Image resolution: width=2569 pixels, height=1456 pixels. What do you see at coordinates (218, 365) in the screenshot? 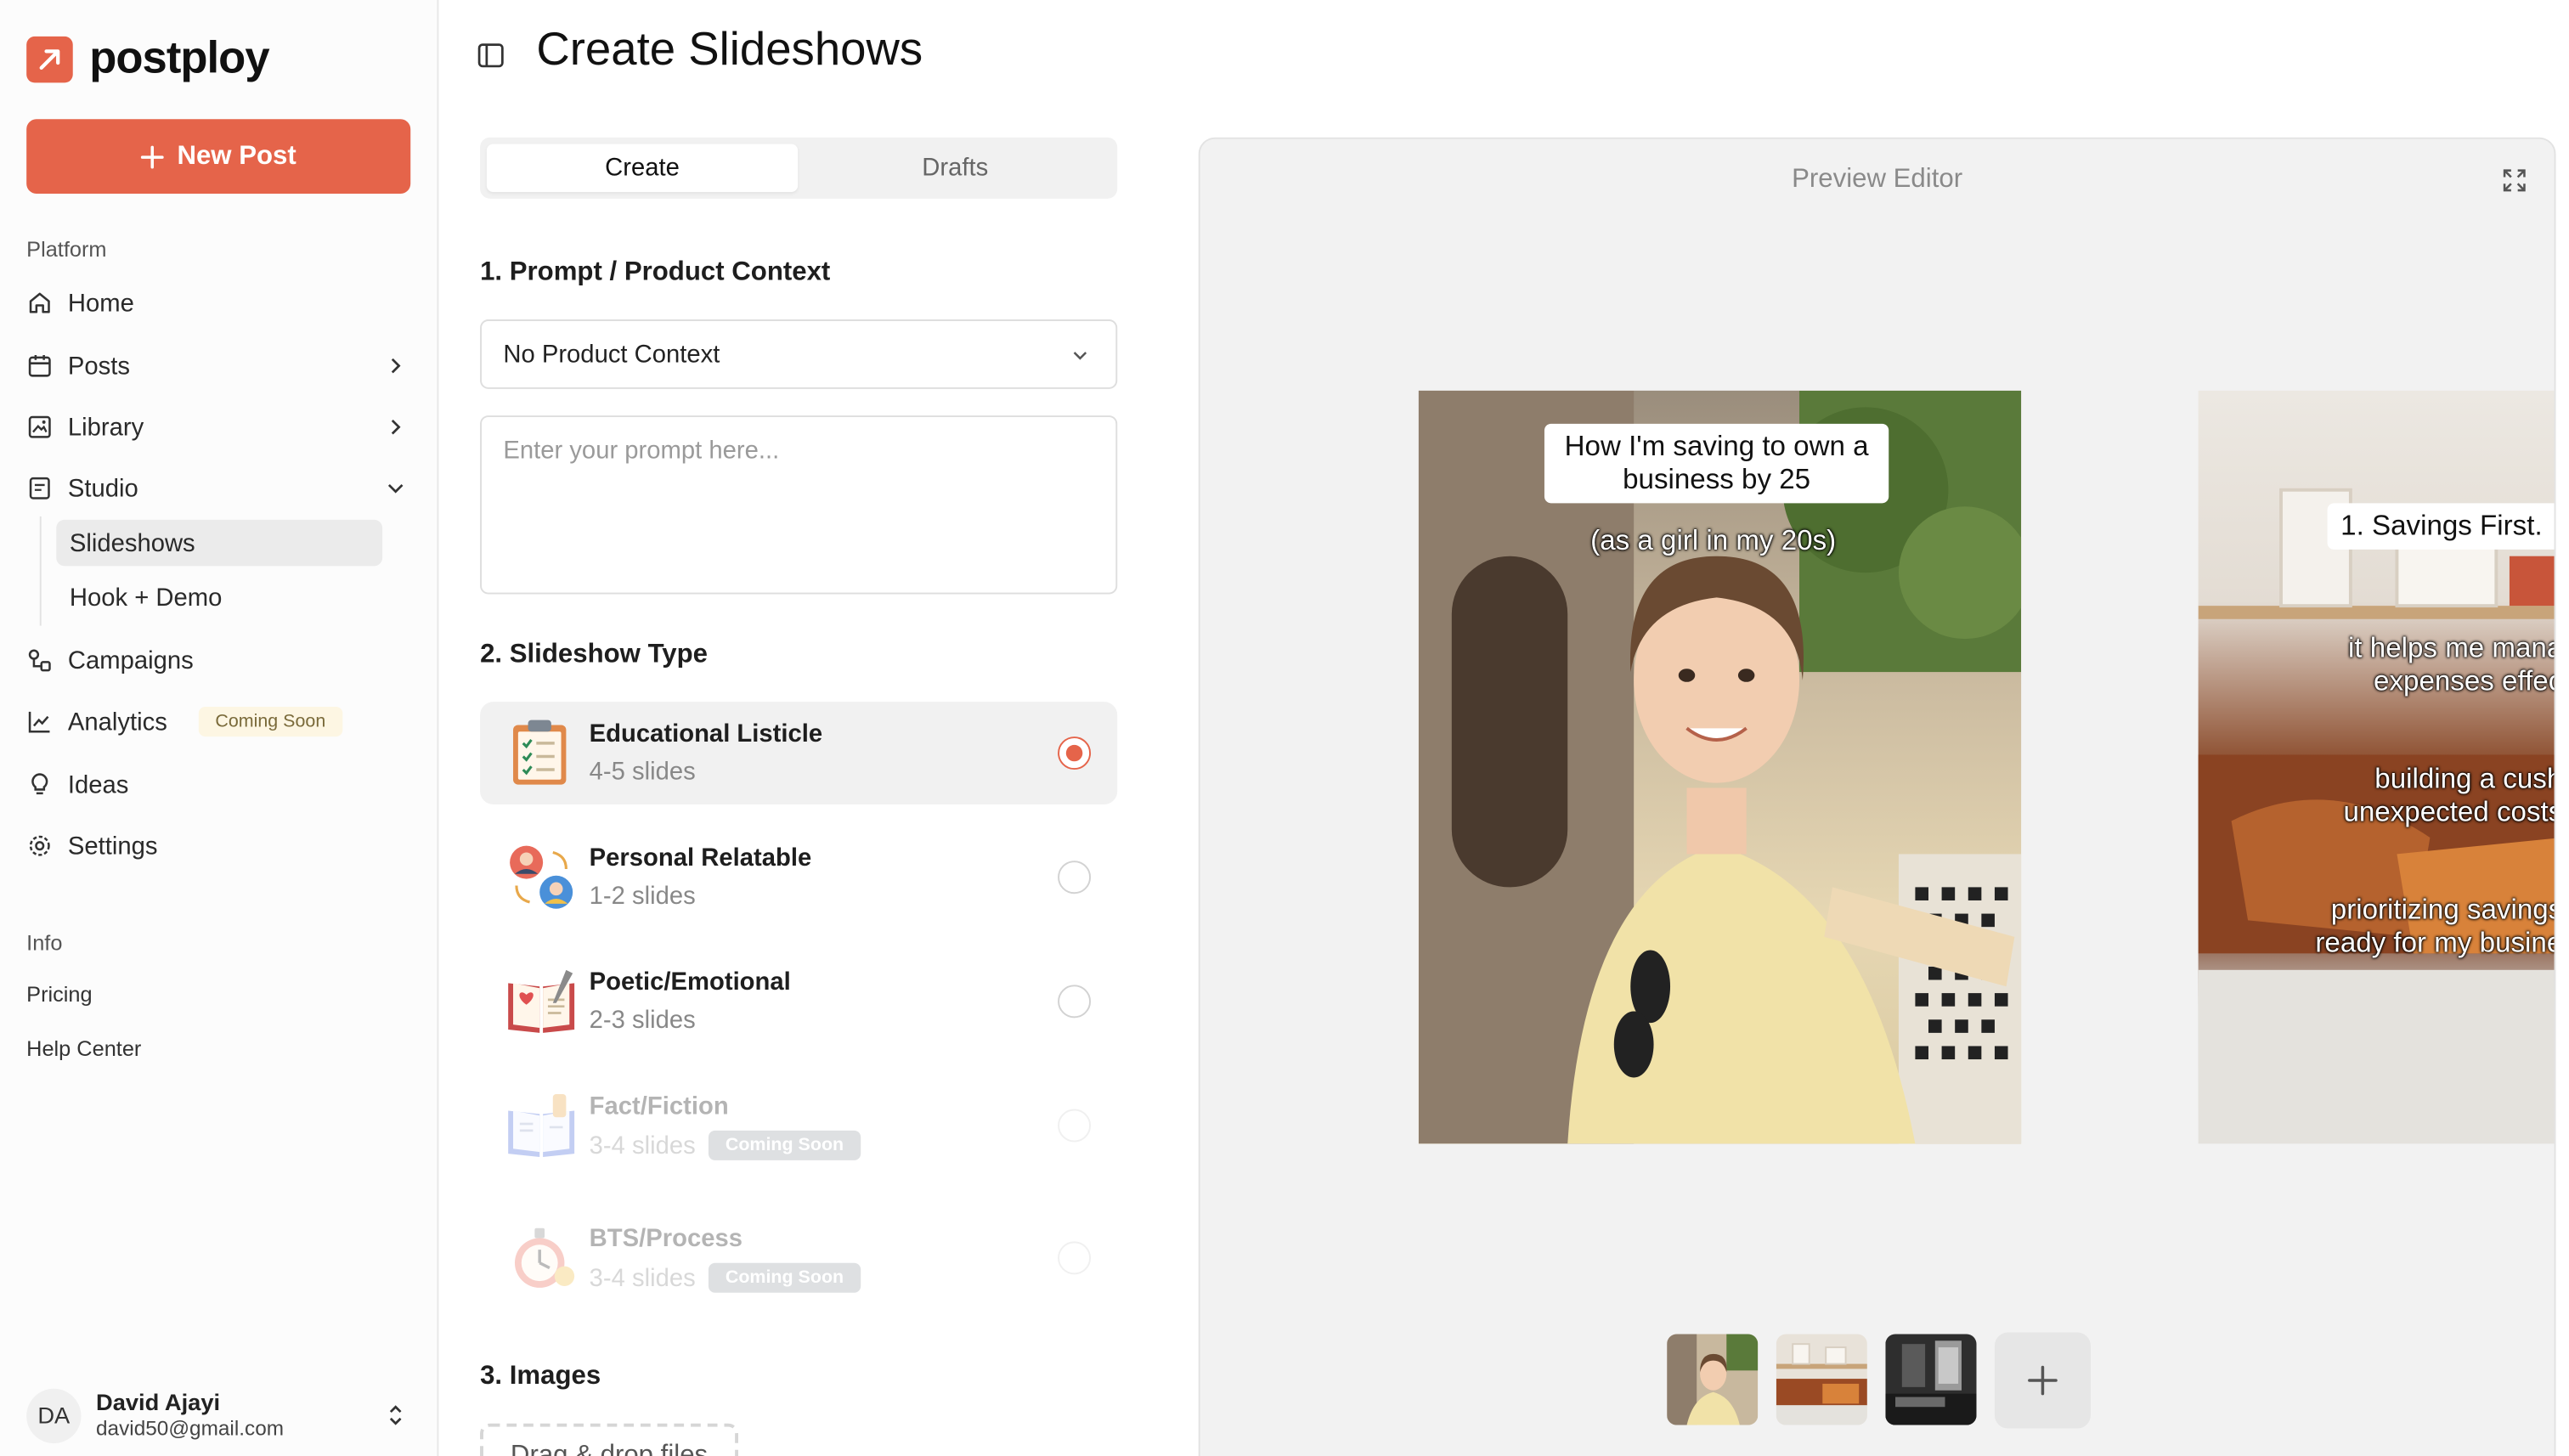
I see `sidebar-item-posts: Posts` at bounding box center [218, 365].